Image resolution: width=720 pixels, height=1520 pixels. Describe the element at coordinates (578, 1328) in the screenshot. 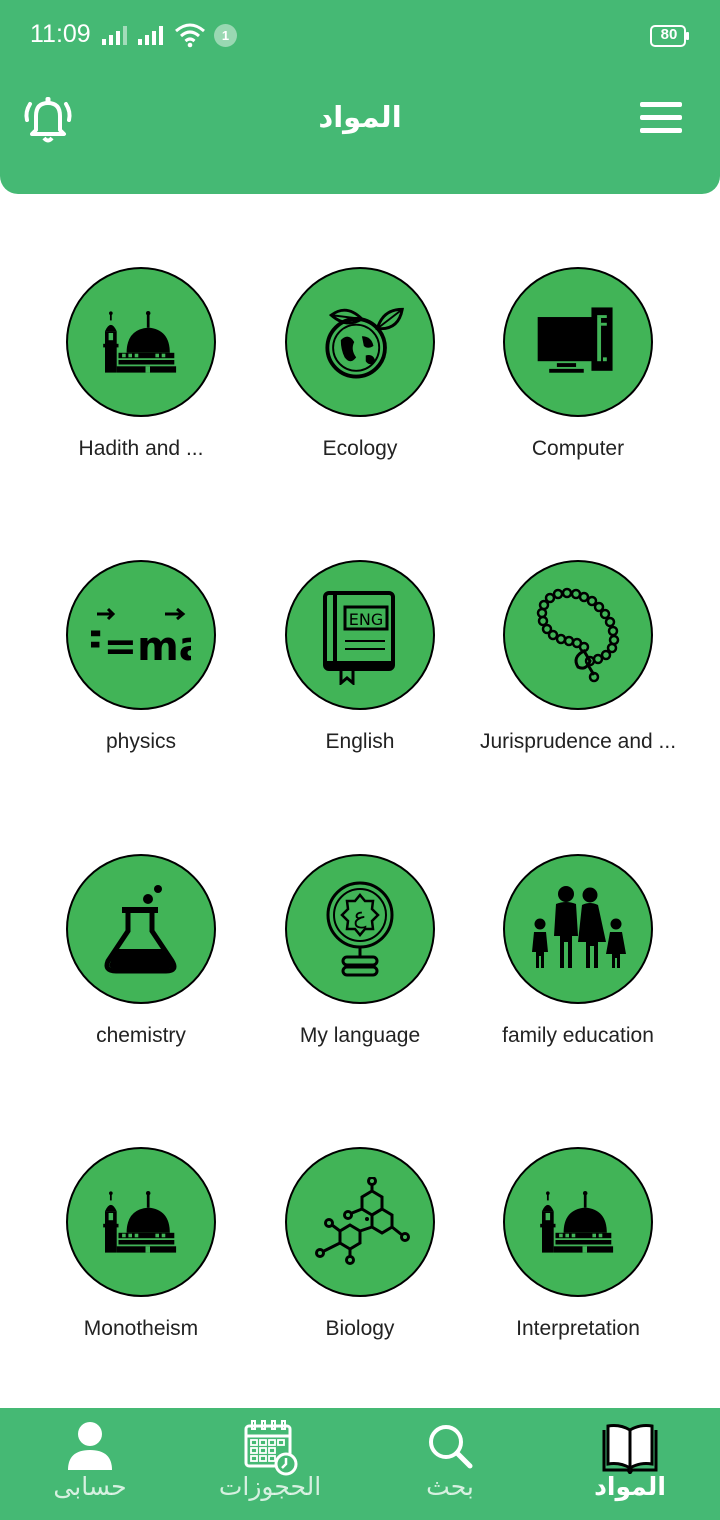

I see `subject-label: Interpretation` at that location.